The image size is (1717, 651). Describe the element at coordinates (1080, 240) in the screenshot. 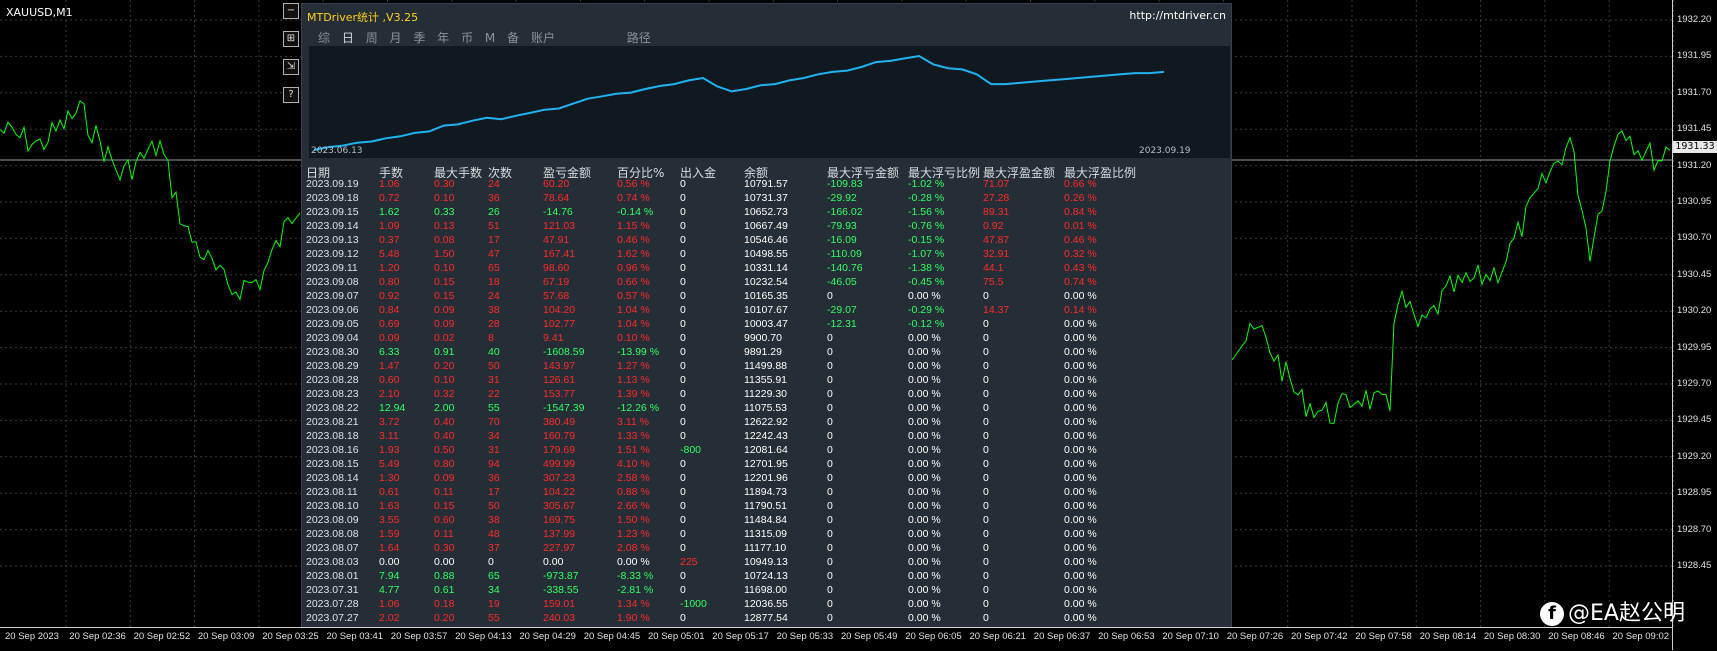

I see `cell-fpp: 0.46 %` at that location.